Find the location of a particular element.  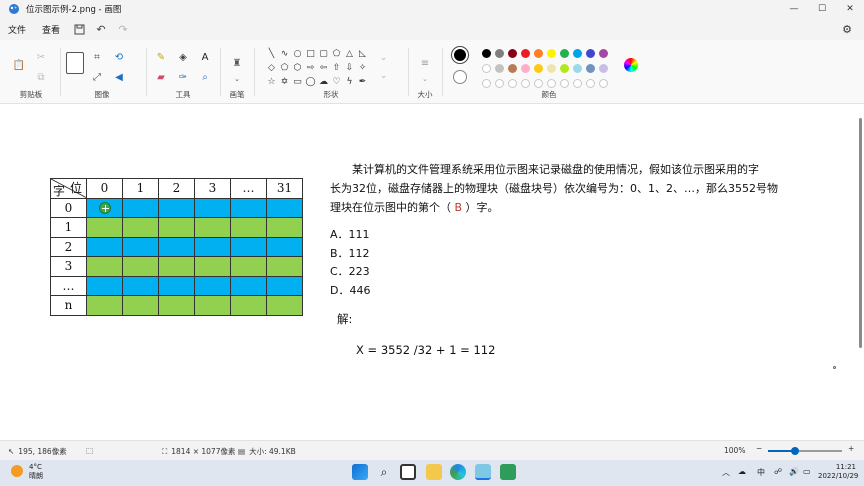

line-shape-icon: ╲ is located at coordinates (271, 53).